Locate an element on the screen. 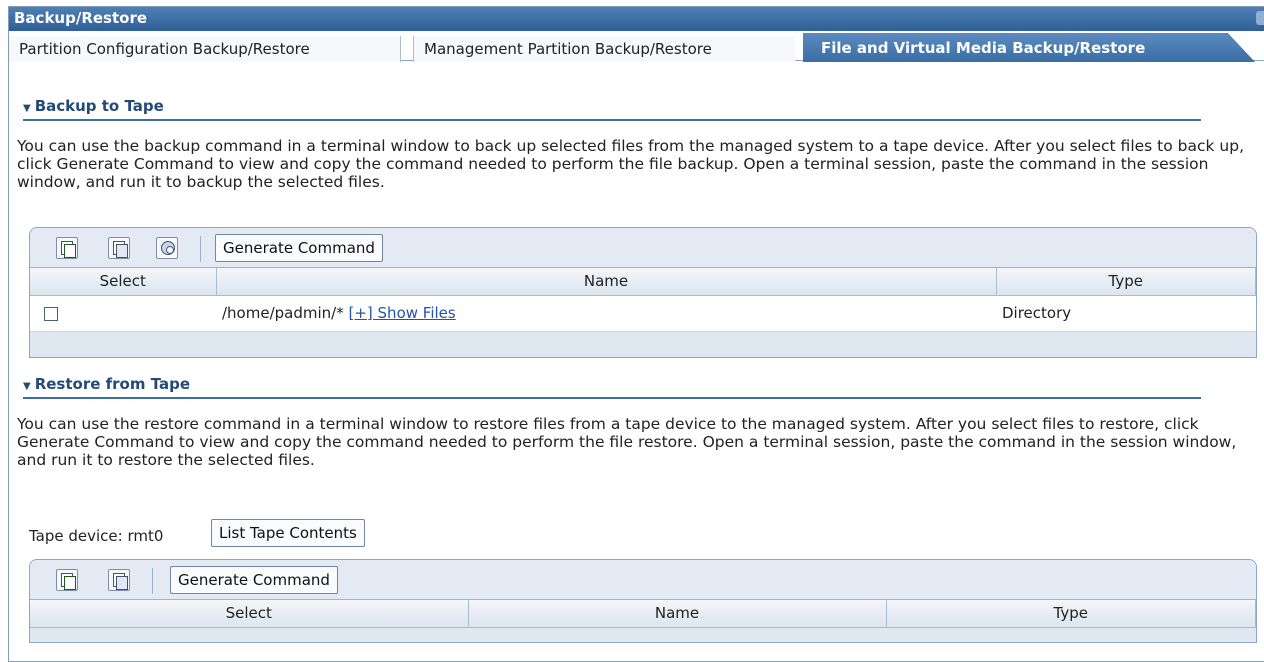  row-path: /home/padmin/* is located at coordinates (283, 313).